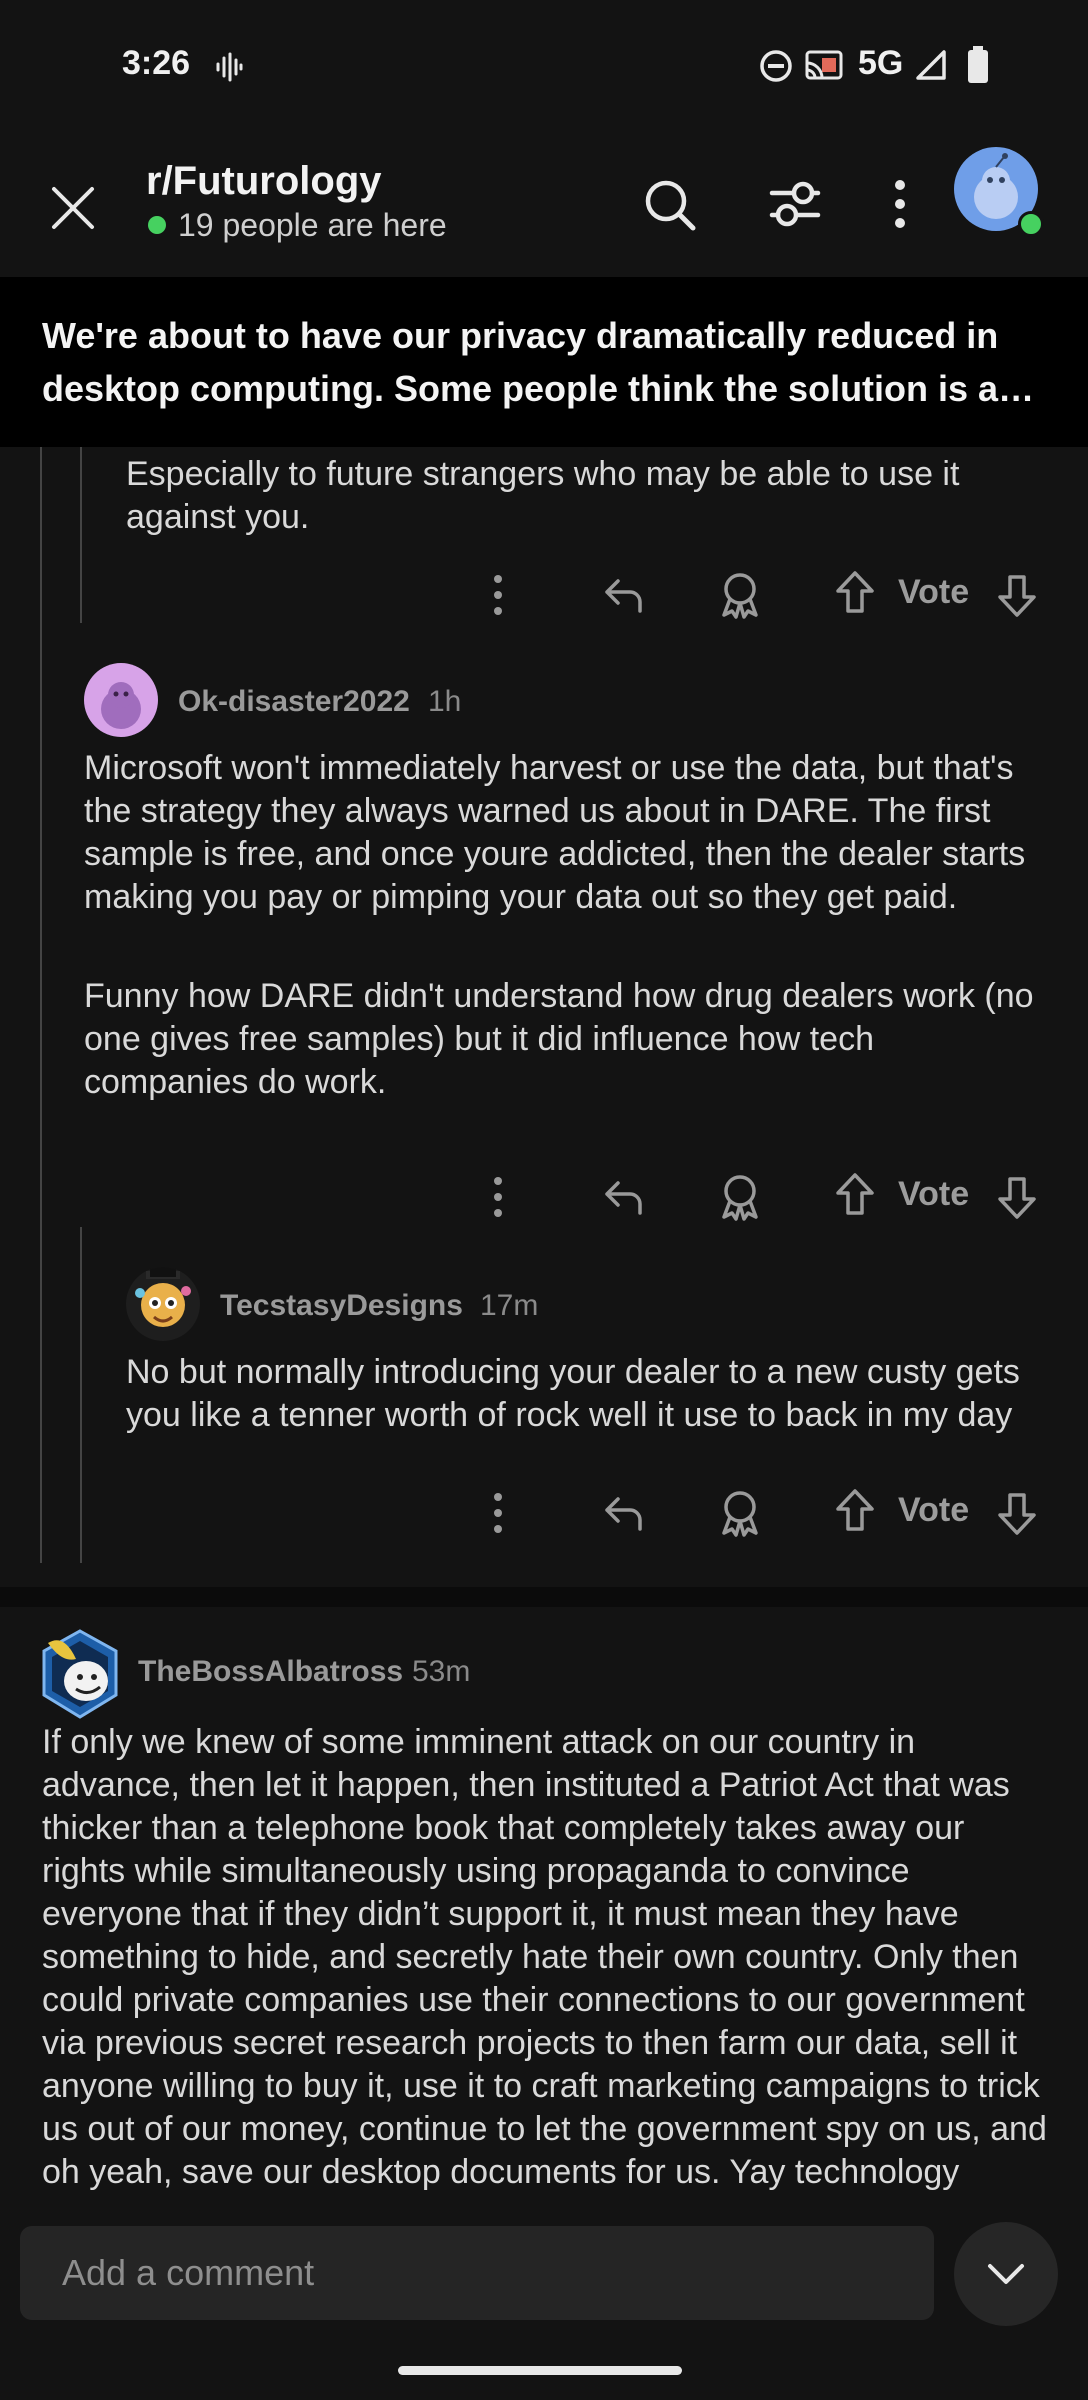 The height and width of the screenshot is (2400, 1088). Describe the element at coordinates (509, 1305) in the screenshot. I see `comment-time: 17m` at that location.